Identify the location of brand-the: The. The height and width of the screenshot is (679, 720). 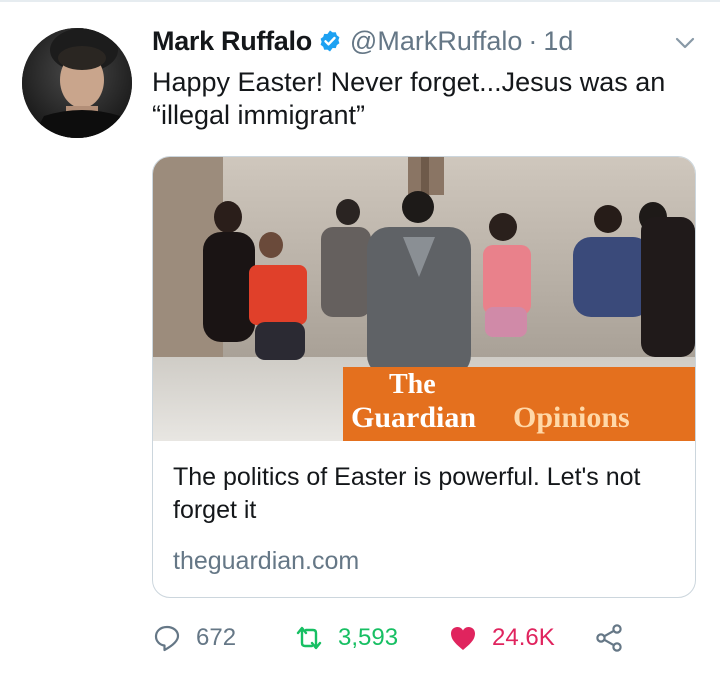
(412, 384).